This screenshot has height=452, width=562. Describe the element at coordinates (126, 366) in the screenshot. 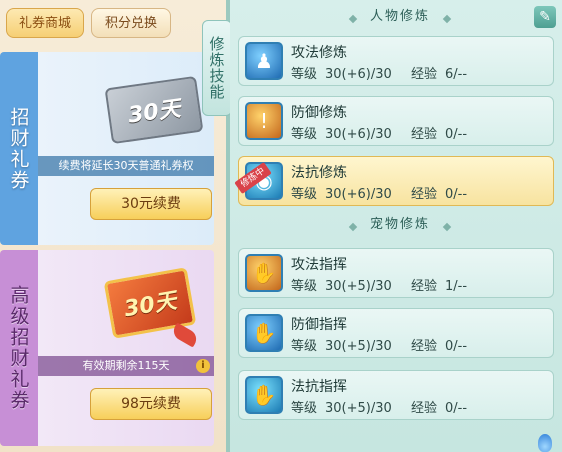

I see `coupon-validity: 有效期剩余115天 i` at that location.